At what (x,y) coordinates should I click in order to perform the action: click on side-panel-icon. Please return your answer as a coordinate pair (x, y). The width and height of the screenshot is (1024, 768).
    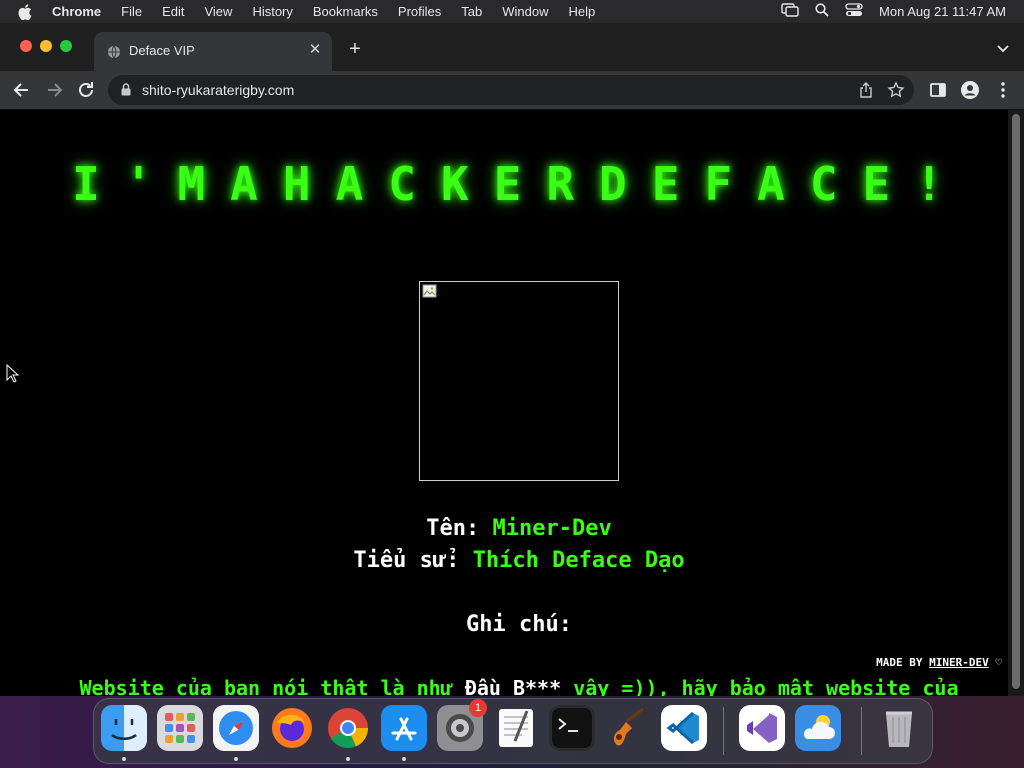
    Looking at the image, I should click on (938, 90).